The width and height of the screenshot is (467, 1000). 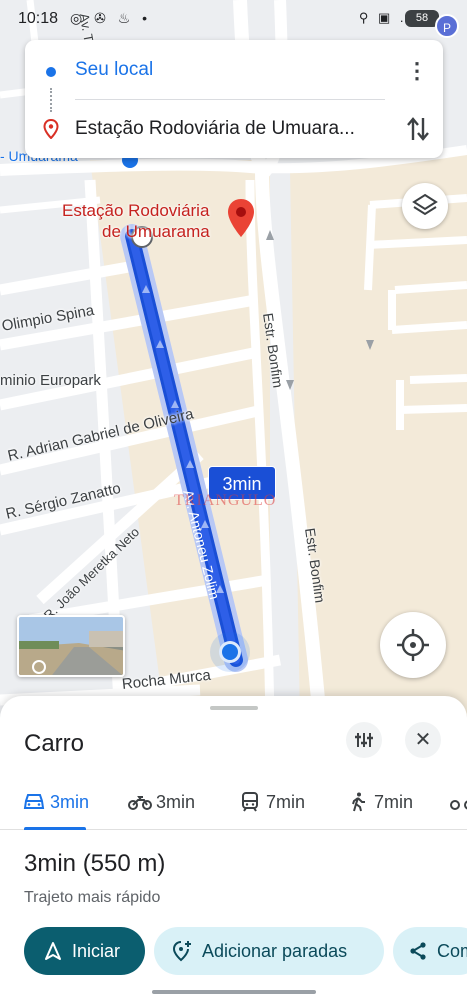 I want to click on more-options-button: ⋮, so click(x=417, y=71).